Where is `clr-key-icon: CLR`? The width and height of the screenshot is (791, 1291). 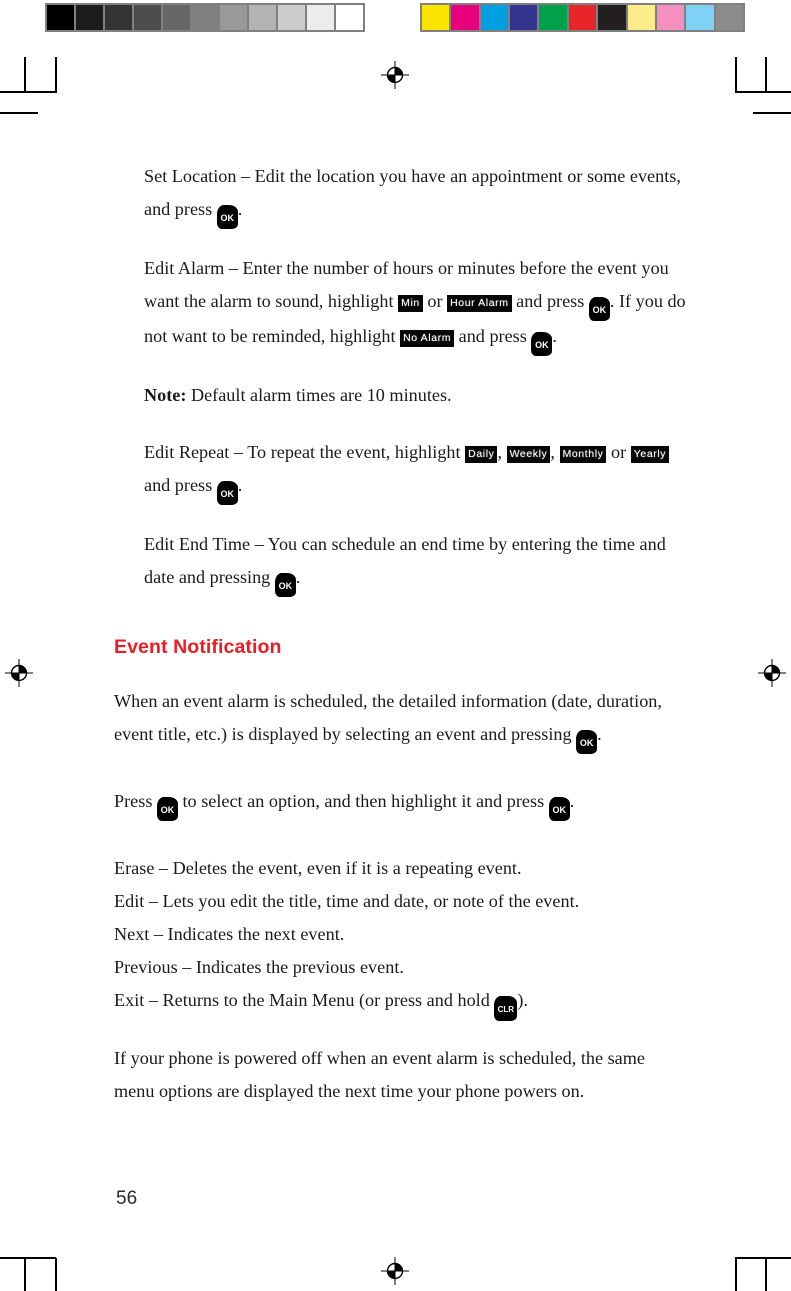
clr-key-icon: CLR is located at coordinates (506, 1008).